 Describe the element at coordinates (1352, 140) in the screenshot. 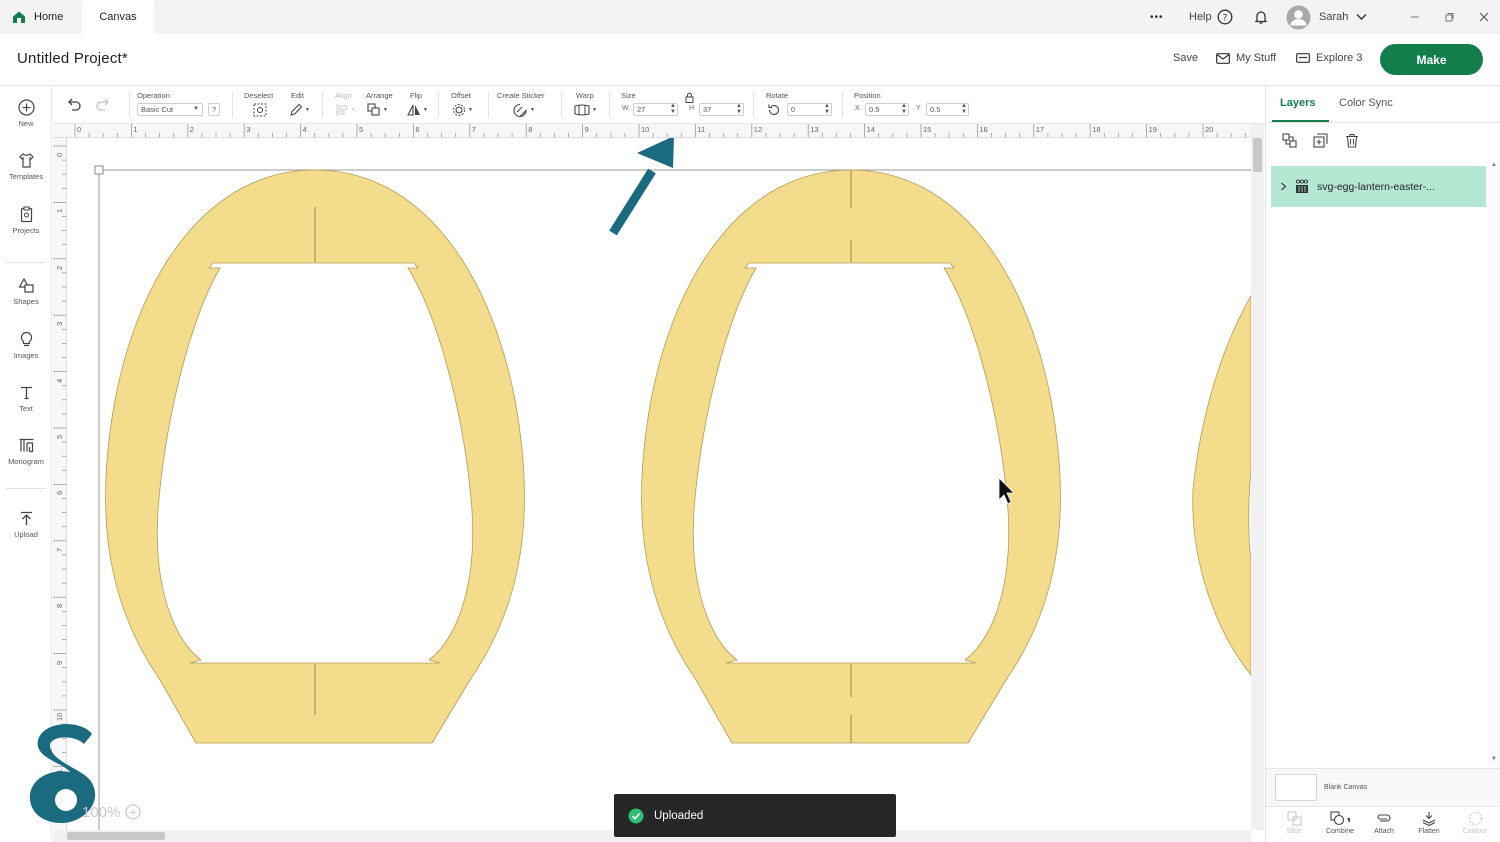

I see `trash-icon` at that location.